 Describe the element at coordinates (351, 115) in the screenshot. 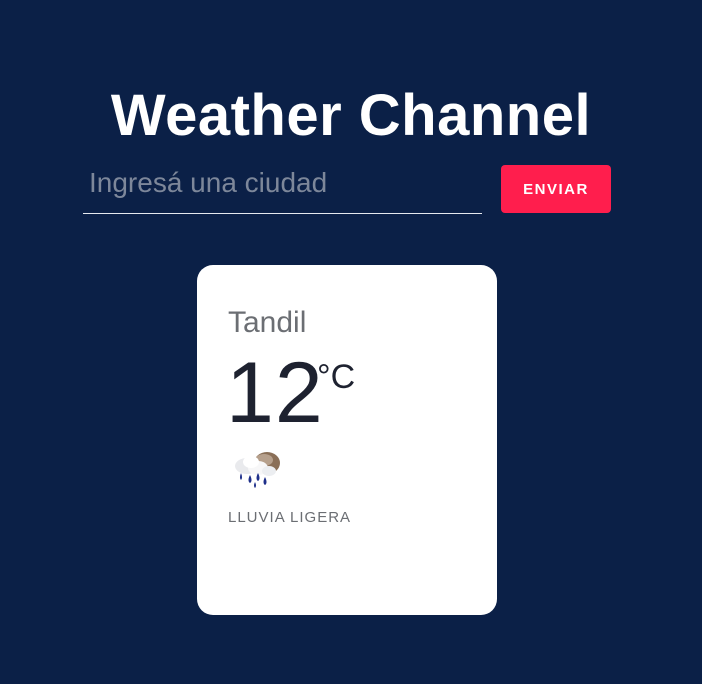

I see `page-title: Weather Channel` at that location.